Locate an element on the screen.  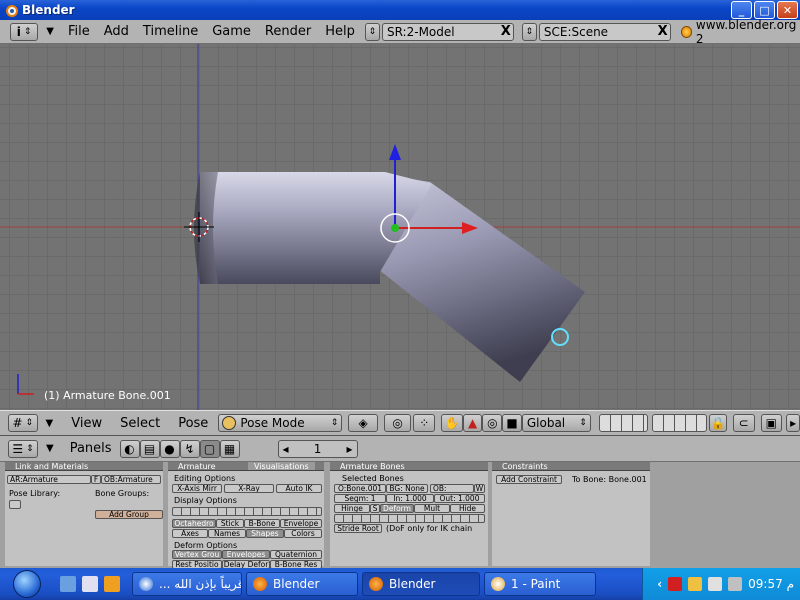
envelopes-toggle: Envelopes is located at coordinates (246, 554).